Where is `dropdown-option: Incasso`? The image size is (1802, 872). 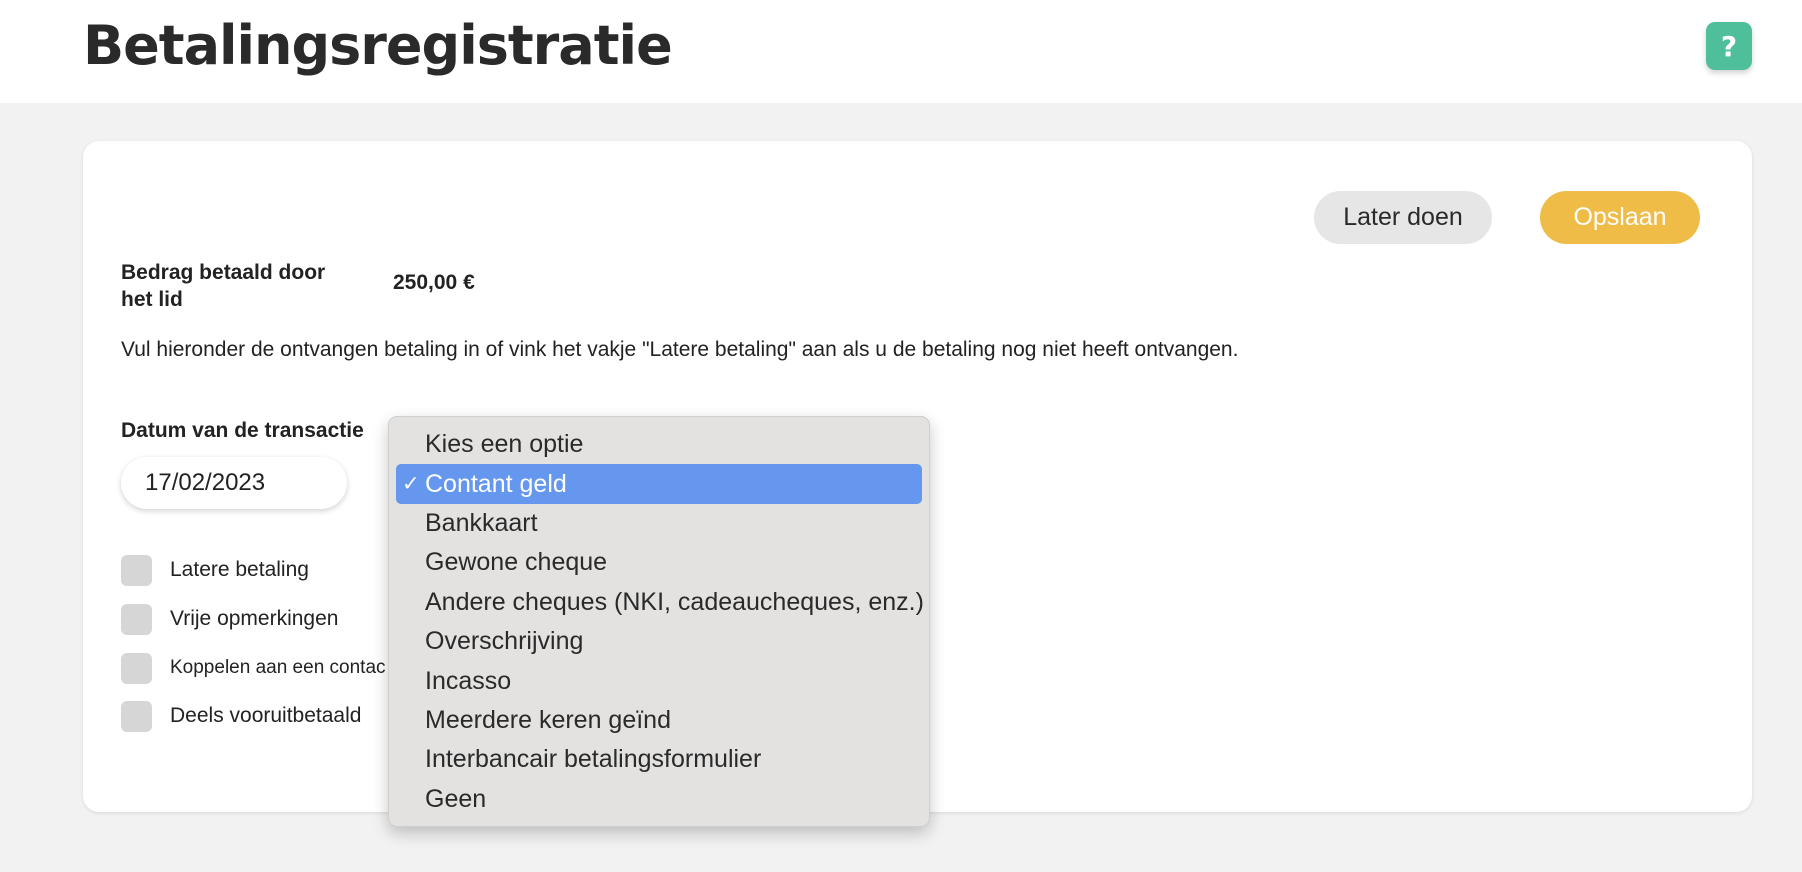 dropdown-option: Incasso is located at coordinates (659, 680).